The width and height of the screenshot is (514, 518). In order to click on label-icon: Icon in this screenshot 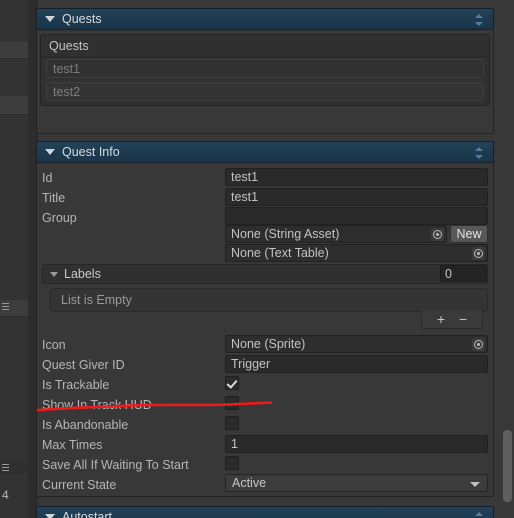, I will do `click(54, 345)`.